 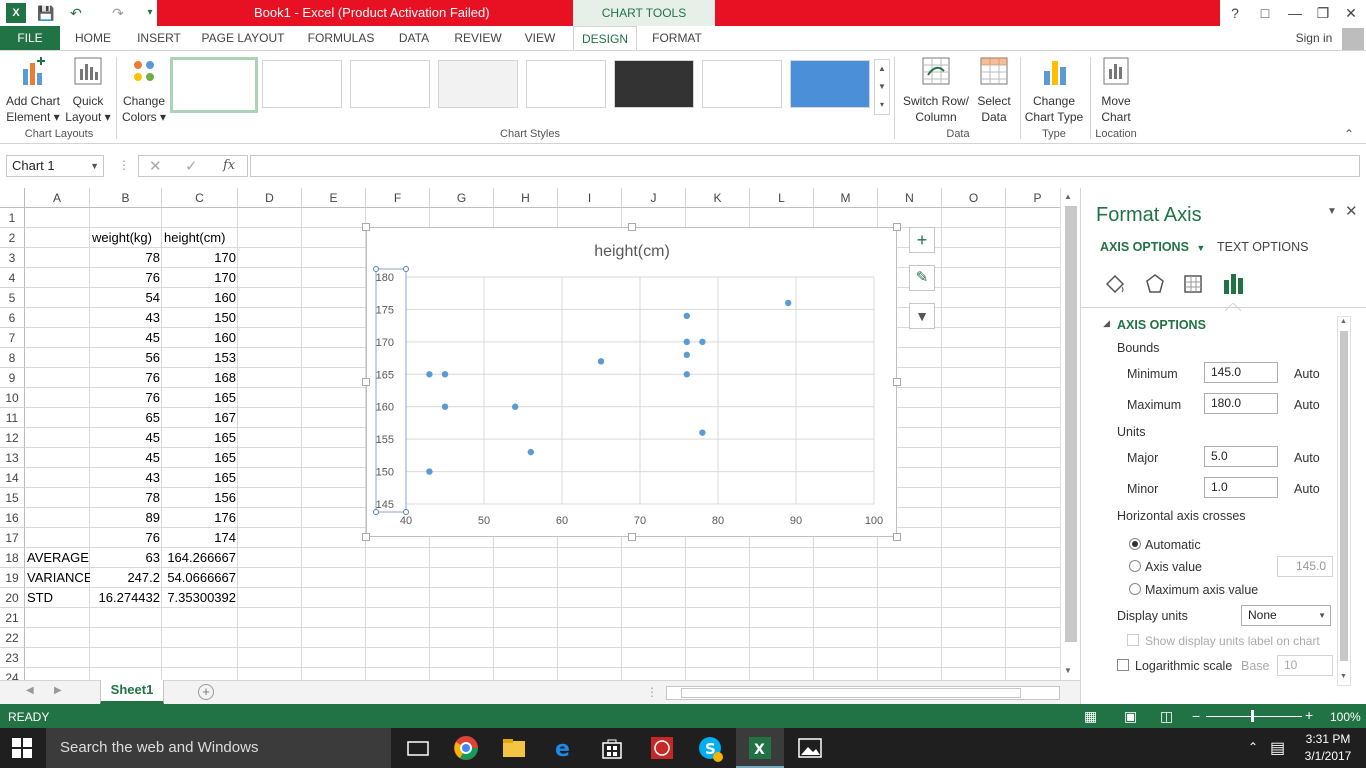 I want to click on cell-height: 170, so click(x=200, y=278).